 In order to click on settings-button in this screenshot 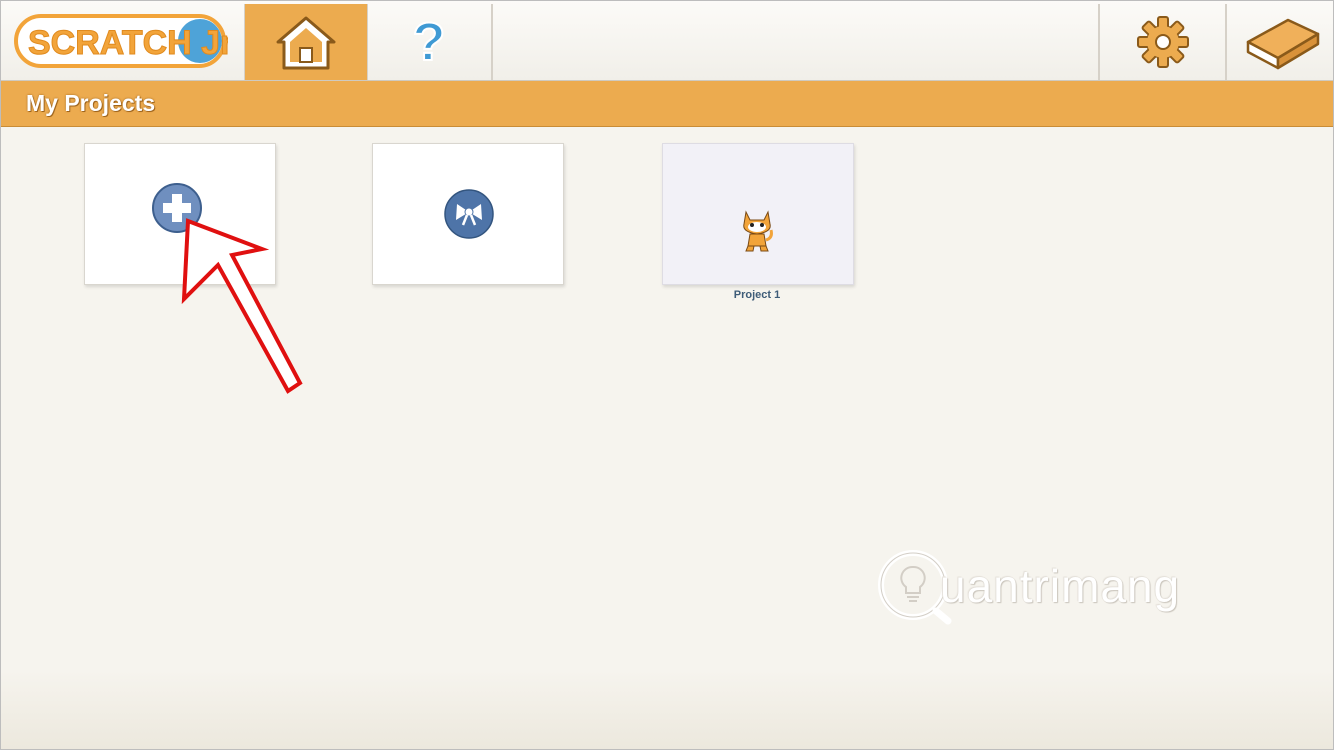, I will do `click(1162, 42)`.